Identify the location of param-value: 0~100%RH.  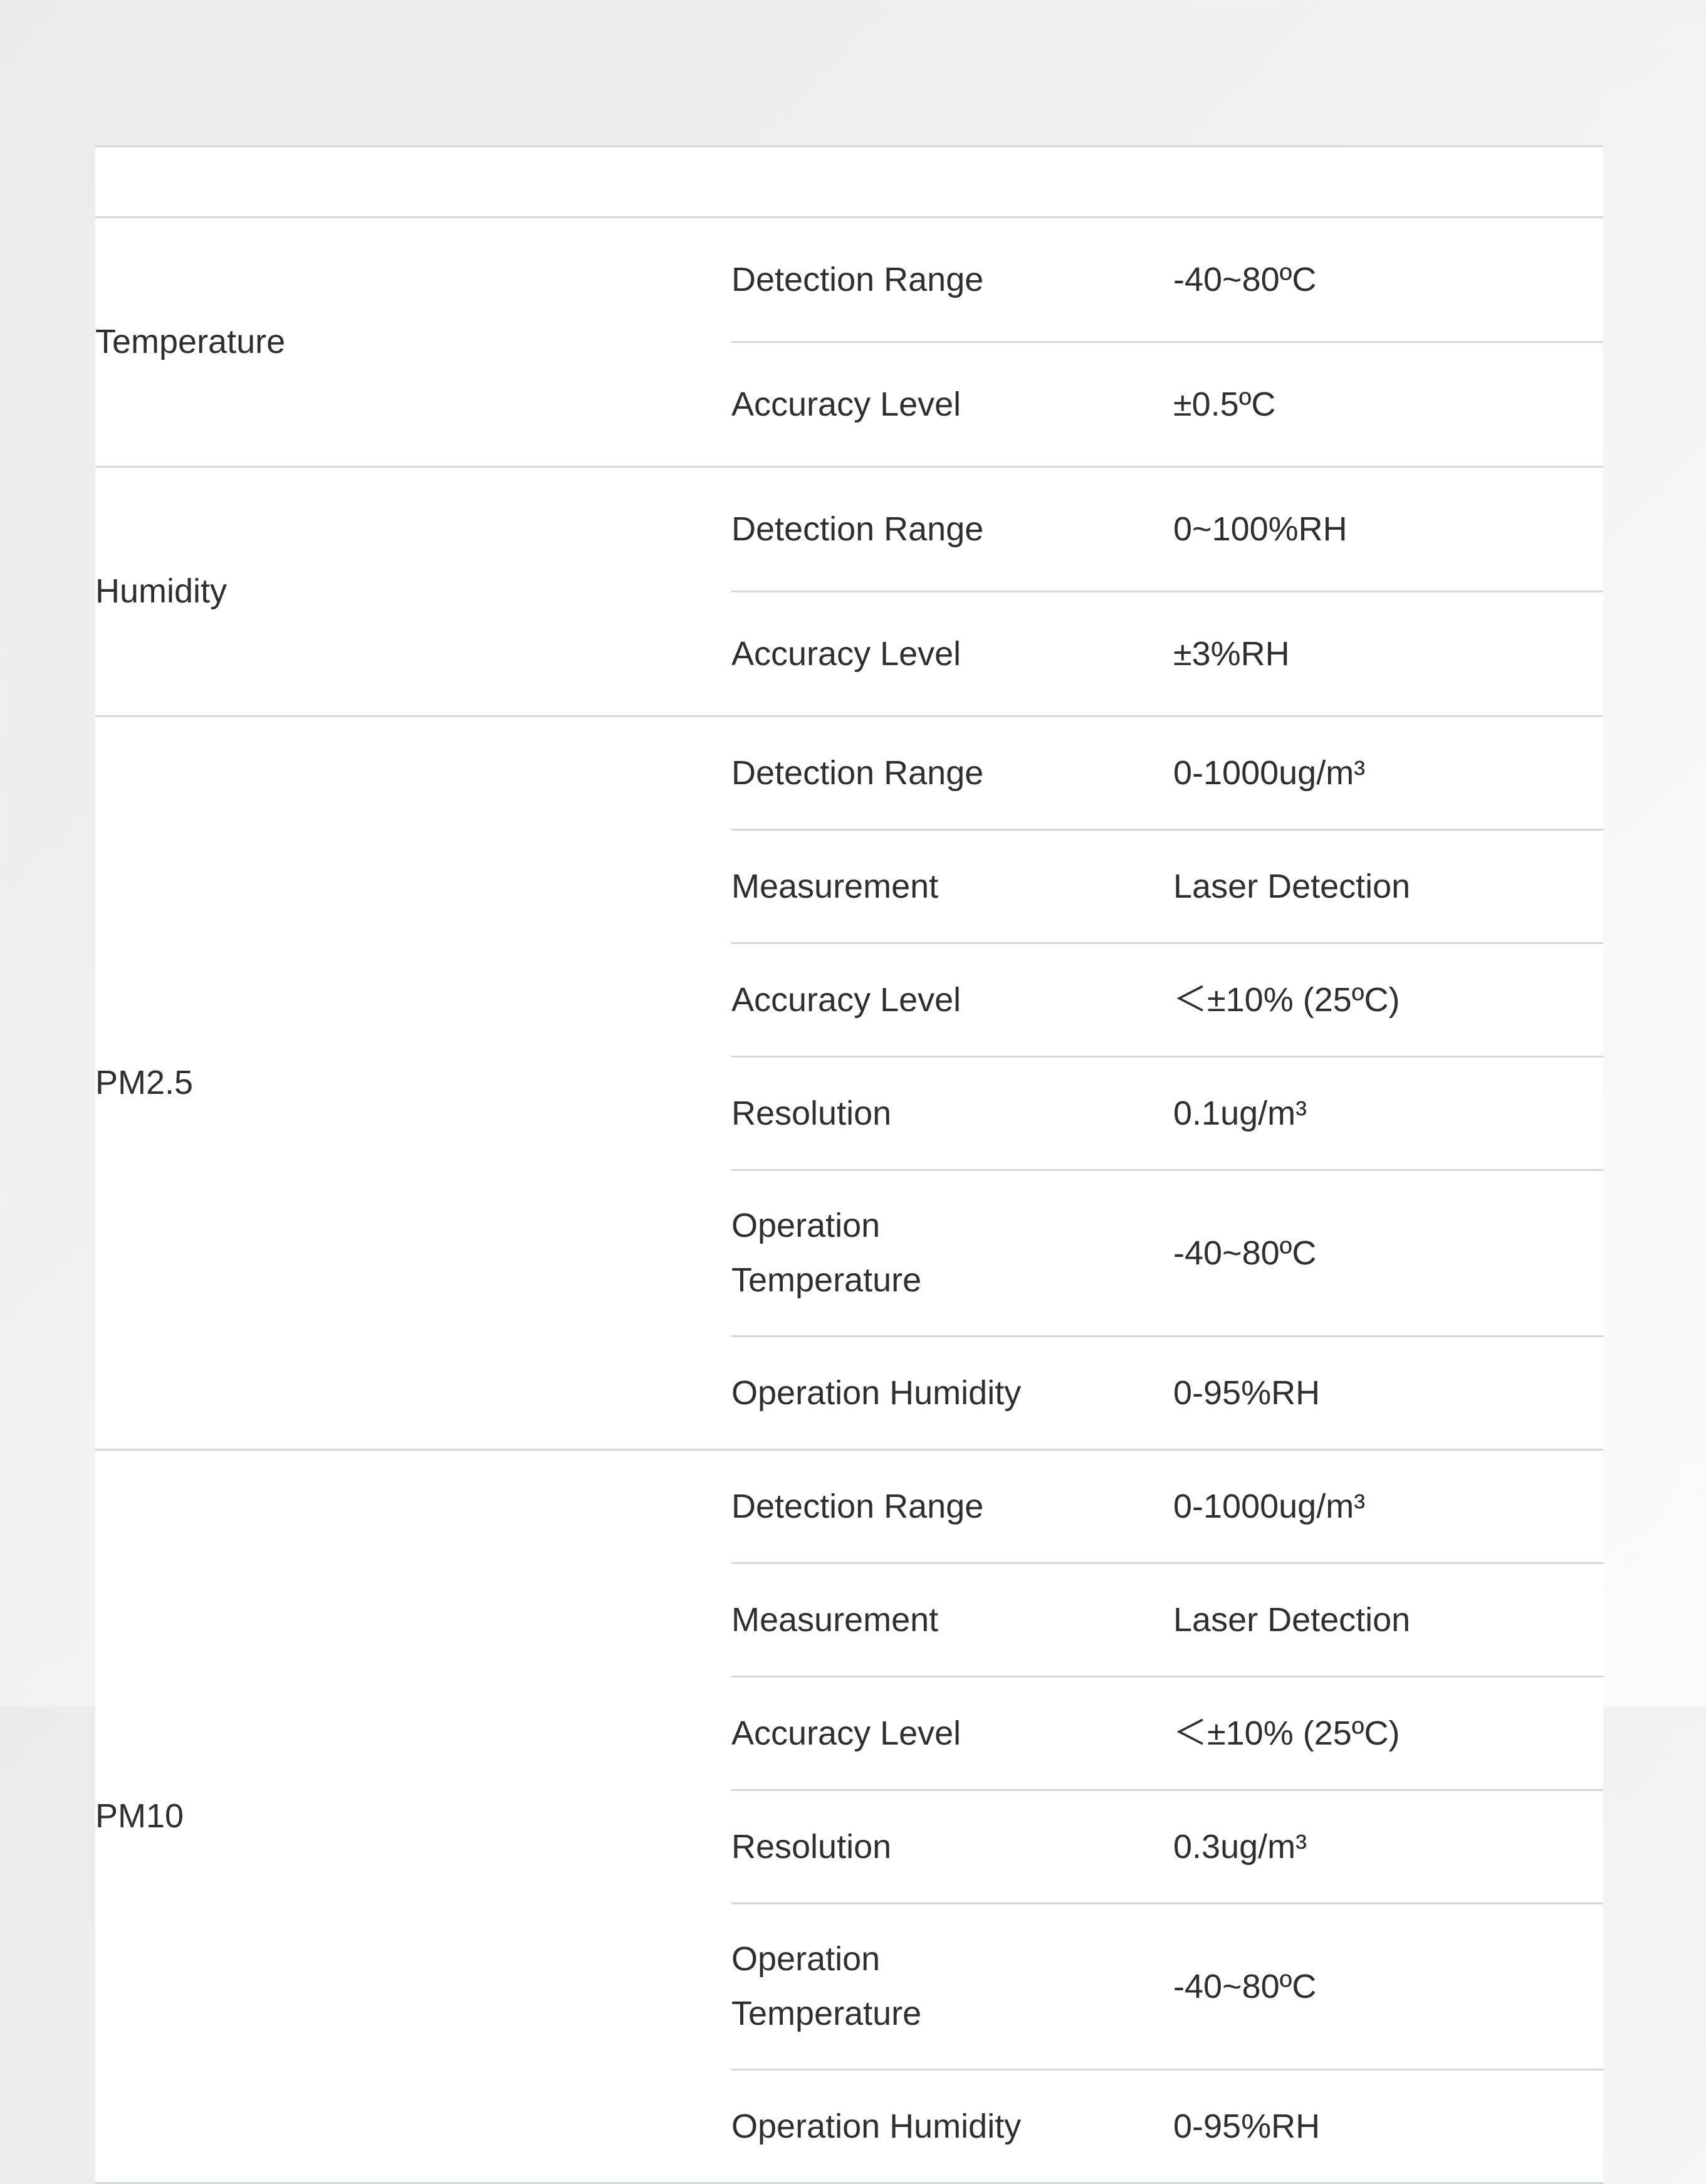
(1388, 529).